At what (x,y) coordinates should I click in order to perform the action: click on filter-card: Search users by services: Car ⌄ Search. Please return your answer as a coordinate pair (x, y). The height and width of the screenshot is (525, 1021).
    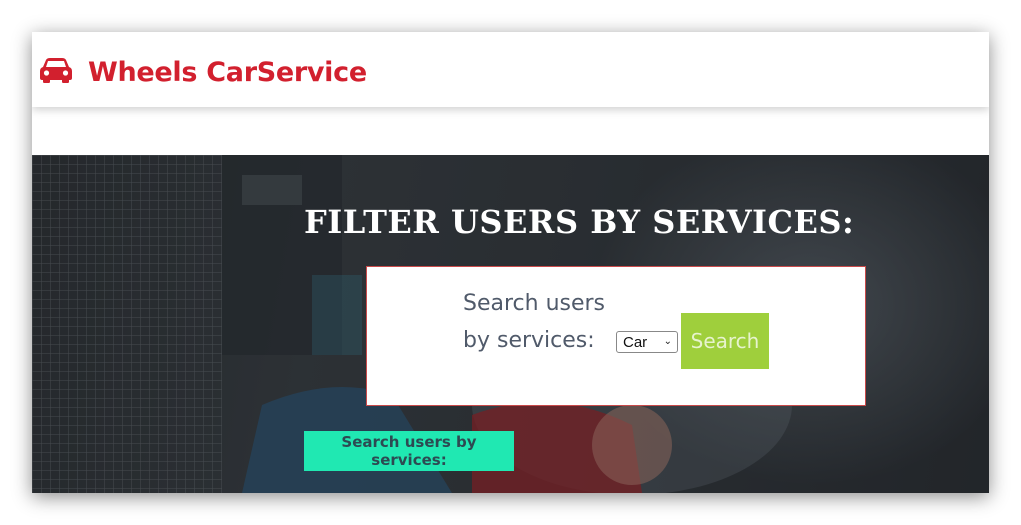
    Looking at the image, I should click on (616, 336).